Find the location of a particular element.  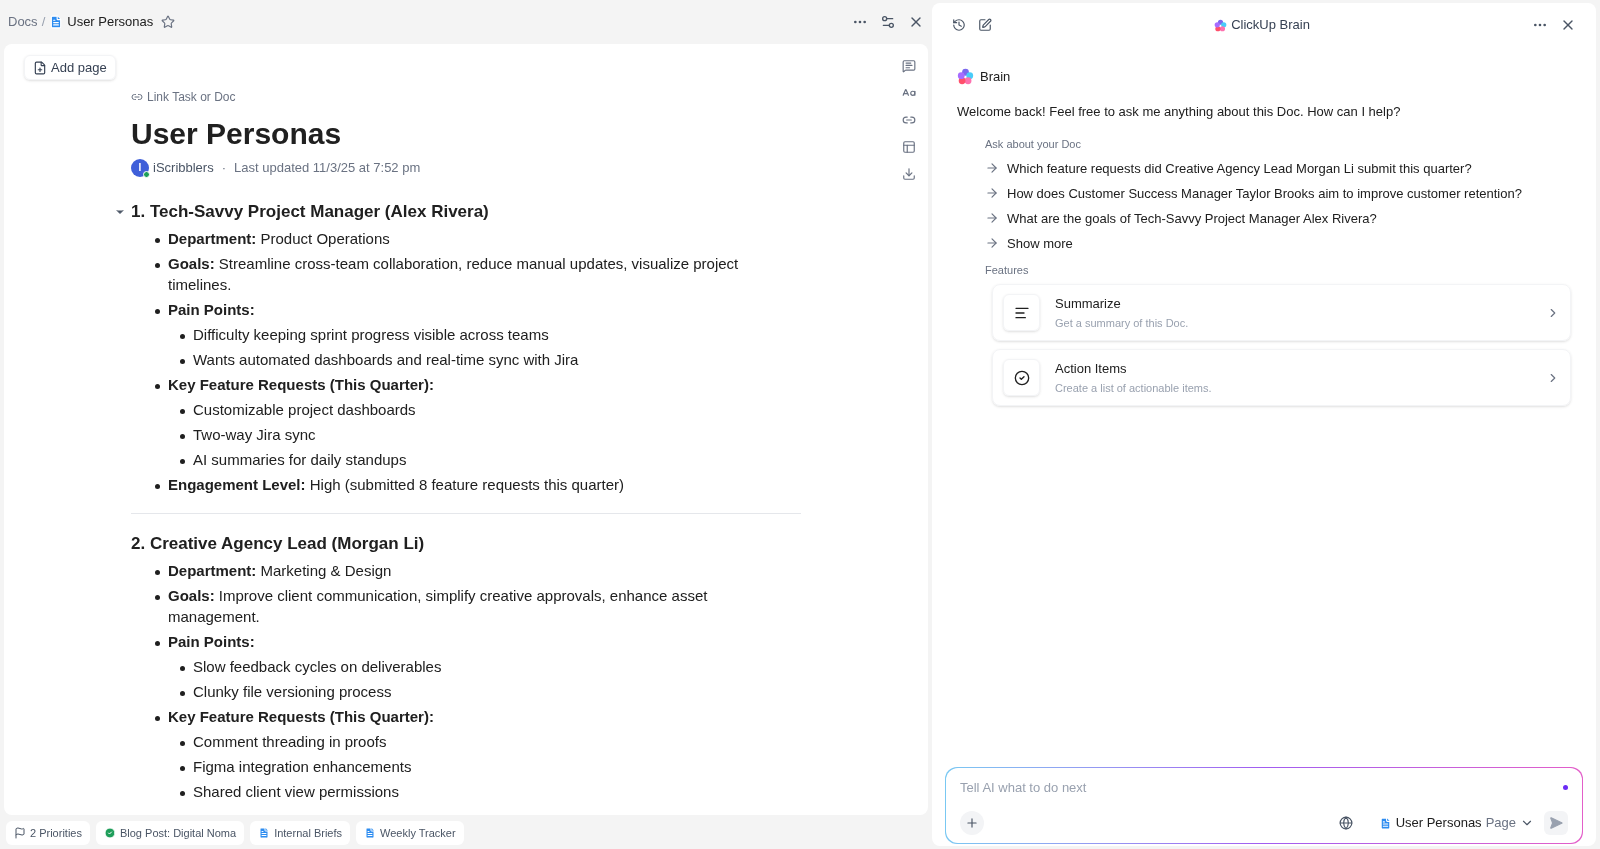

send-button is located at coordinates (1556, 823).